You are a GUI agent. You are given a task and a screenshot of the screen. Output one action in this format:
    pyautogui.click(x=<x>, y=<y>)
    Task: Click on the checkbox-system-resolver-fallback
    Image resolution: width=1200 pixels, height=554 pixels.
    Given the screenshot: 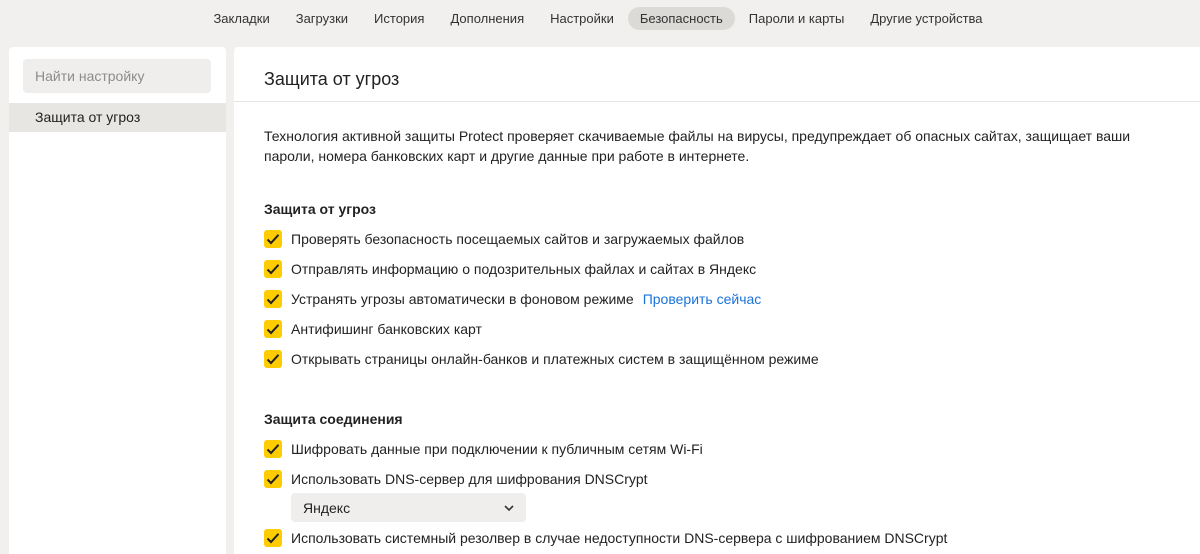 What is the action you would take?
    pyautogui.click(x=273, y=538)
    